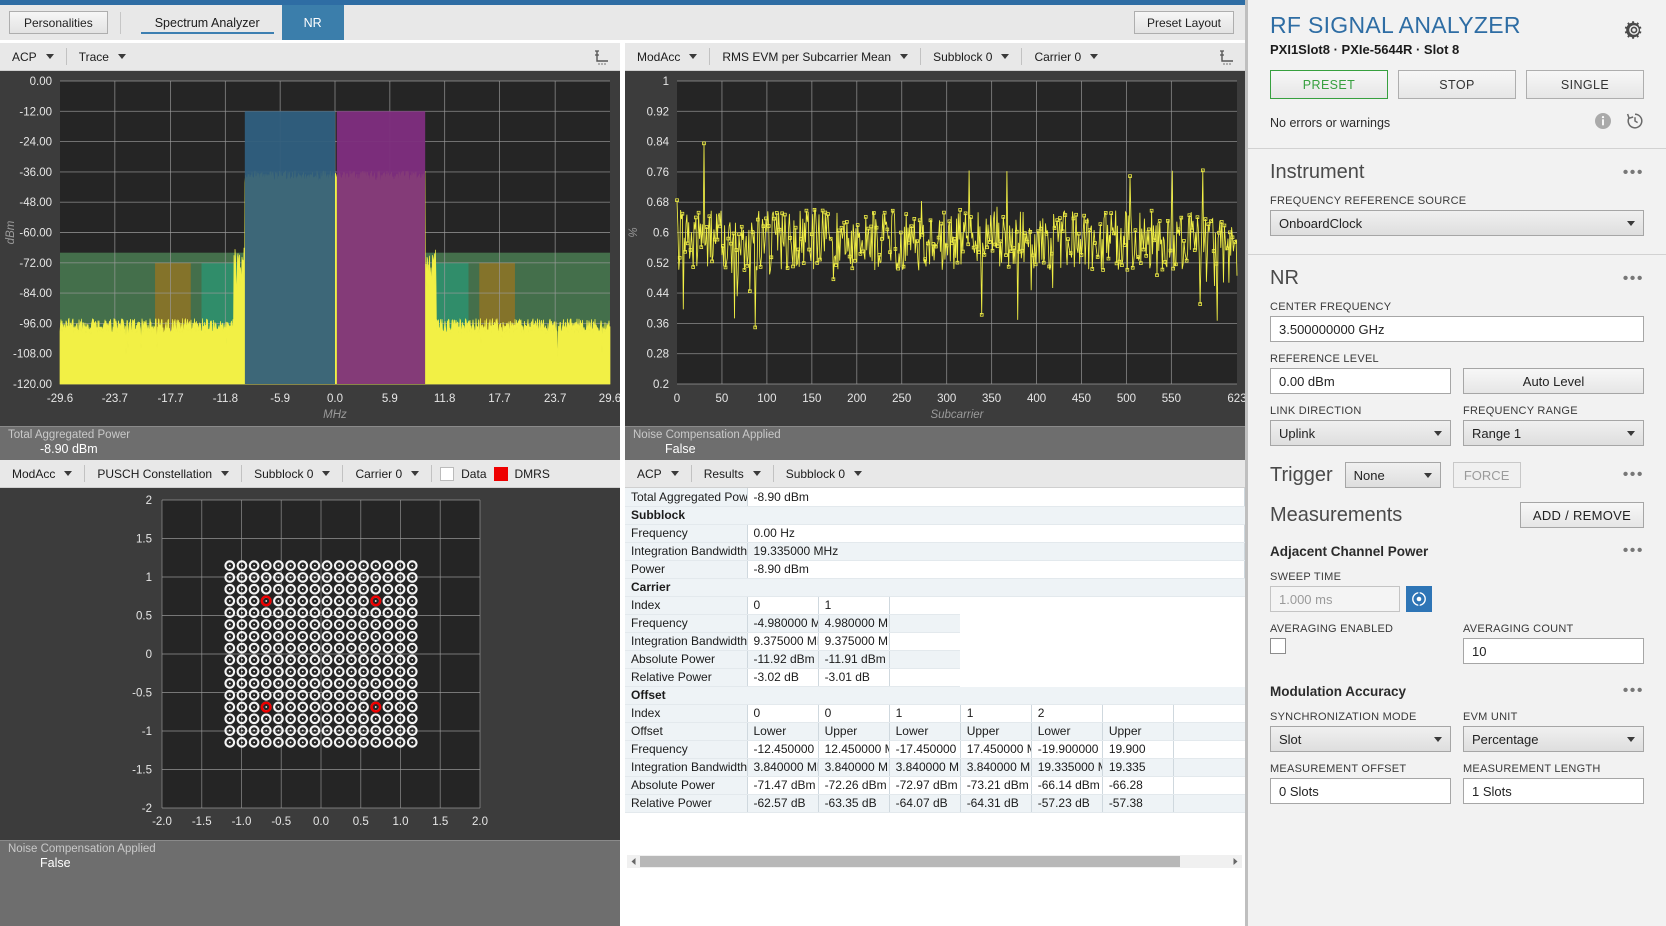 The height and width of the screenshot is (926, 1666). I want to click on force-trigger-button: FORCE, so click(1486, 475).